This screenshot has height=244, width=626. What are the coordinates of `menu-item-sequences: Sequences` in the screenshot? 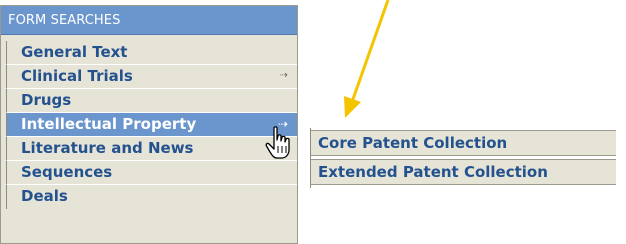 It's located at (151, 173).